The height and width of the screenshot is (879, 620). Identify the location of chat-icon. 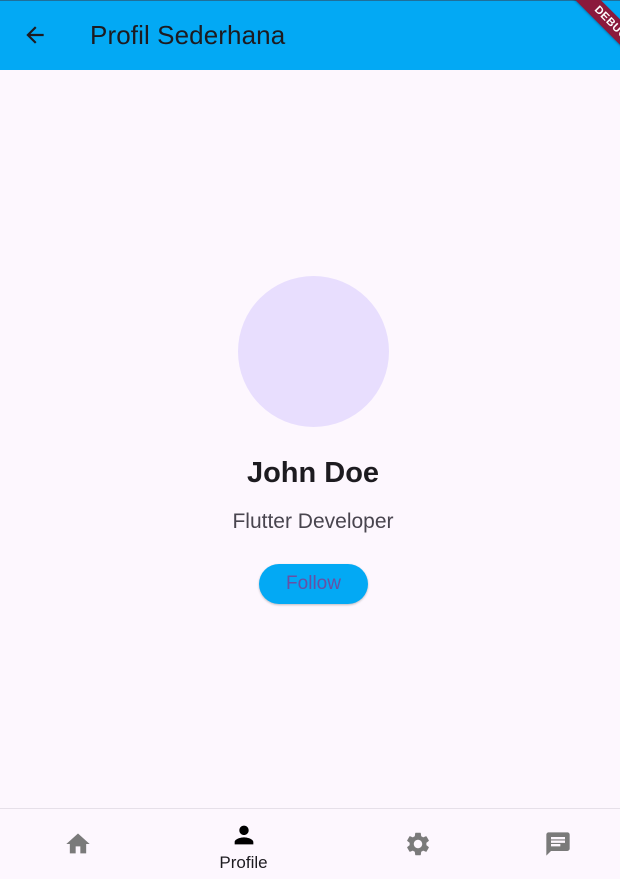
(558, 844).